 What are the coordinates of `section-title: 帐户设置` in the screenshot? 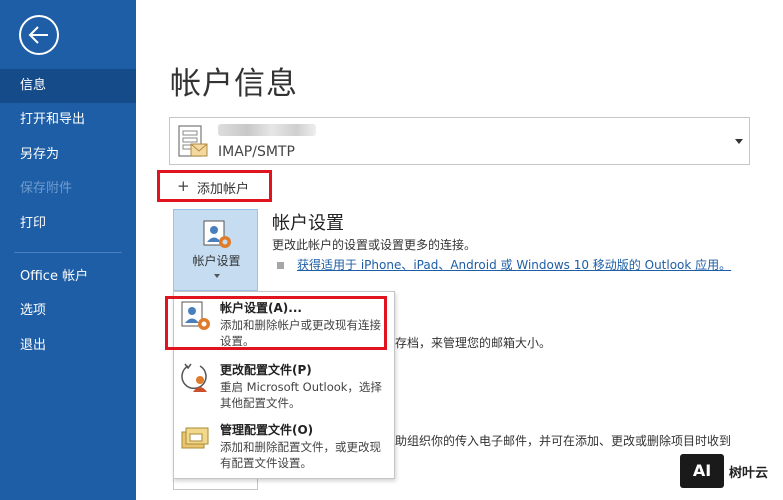 It's located at (308, 223).